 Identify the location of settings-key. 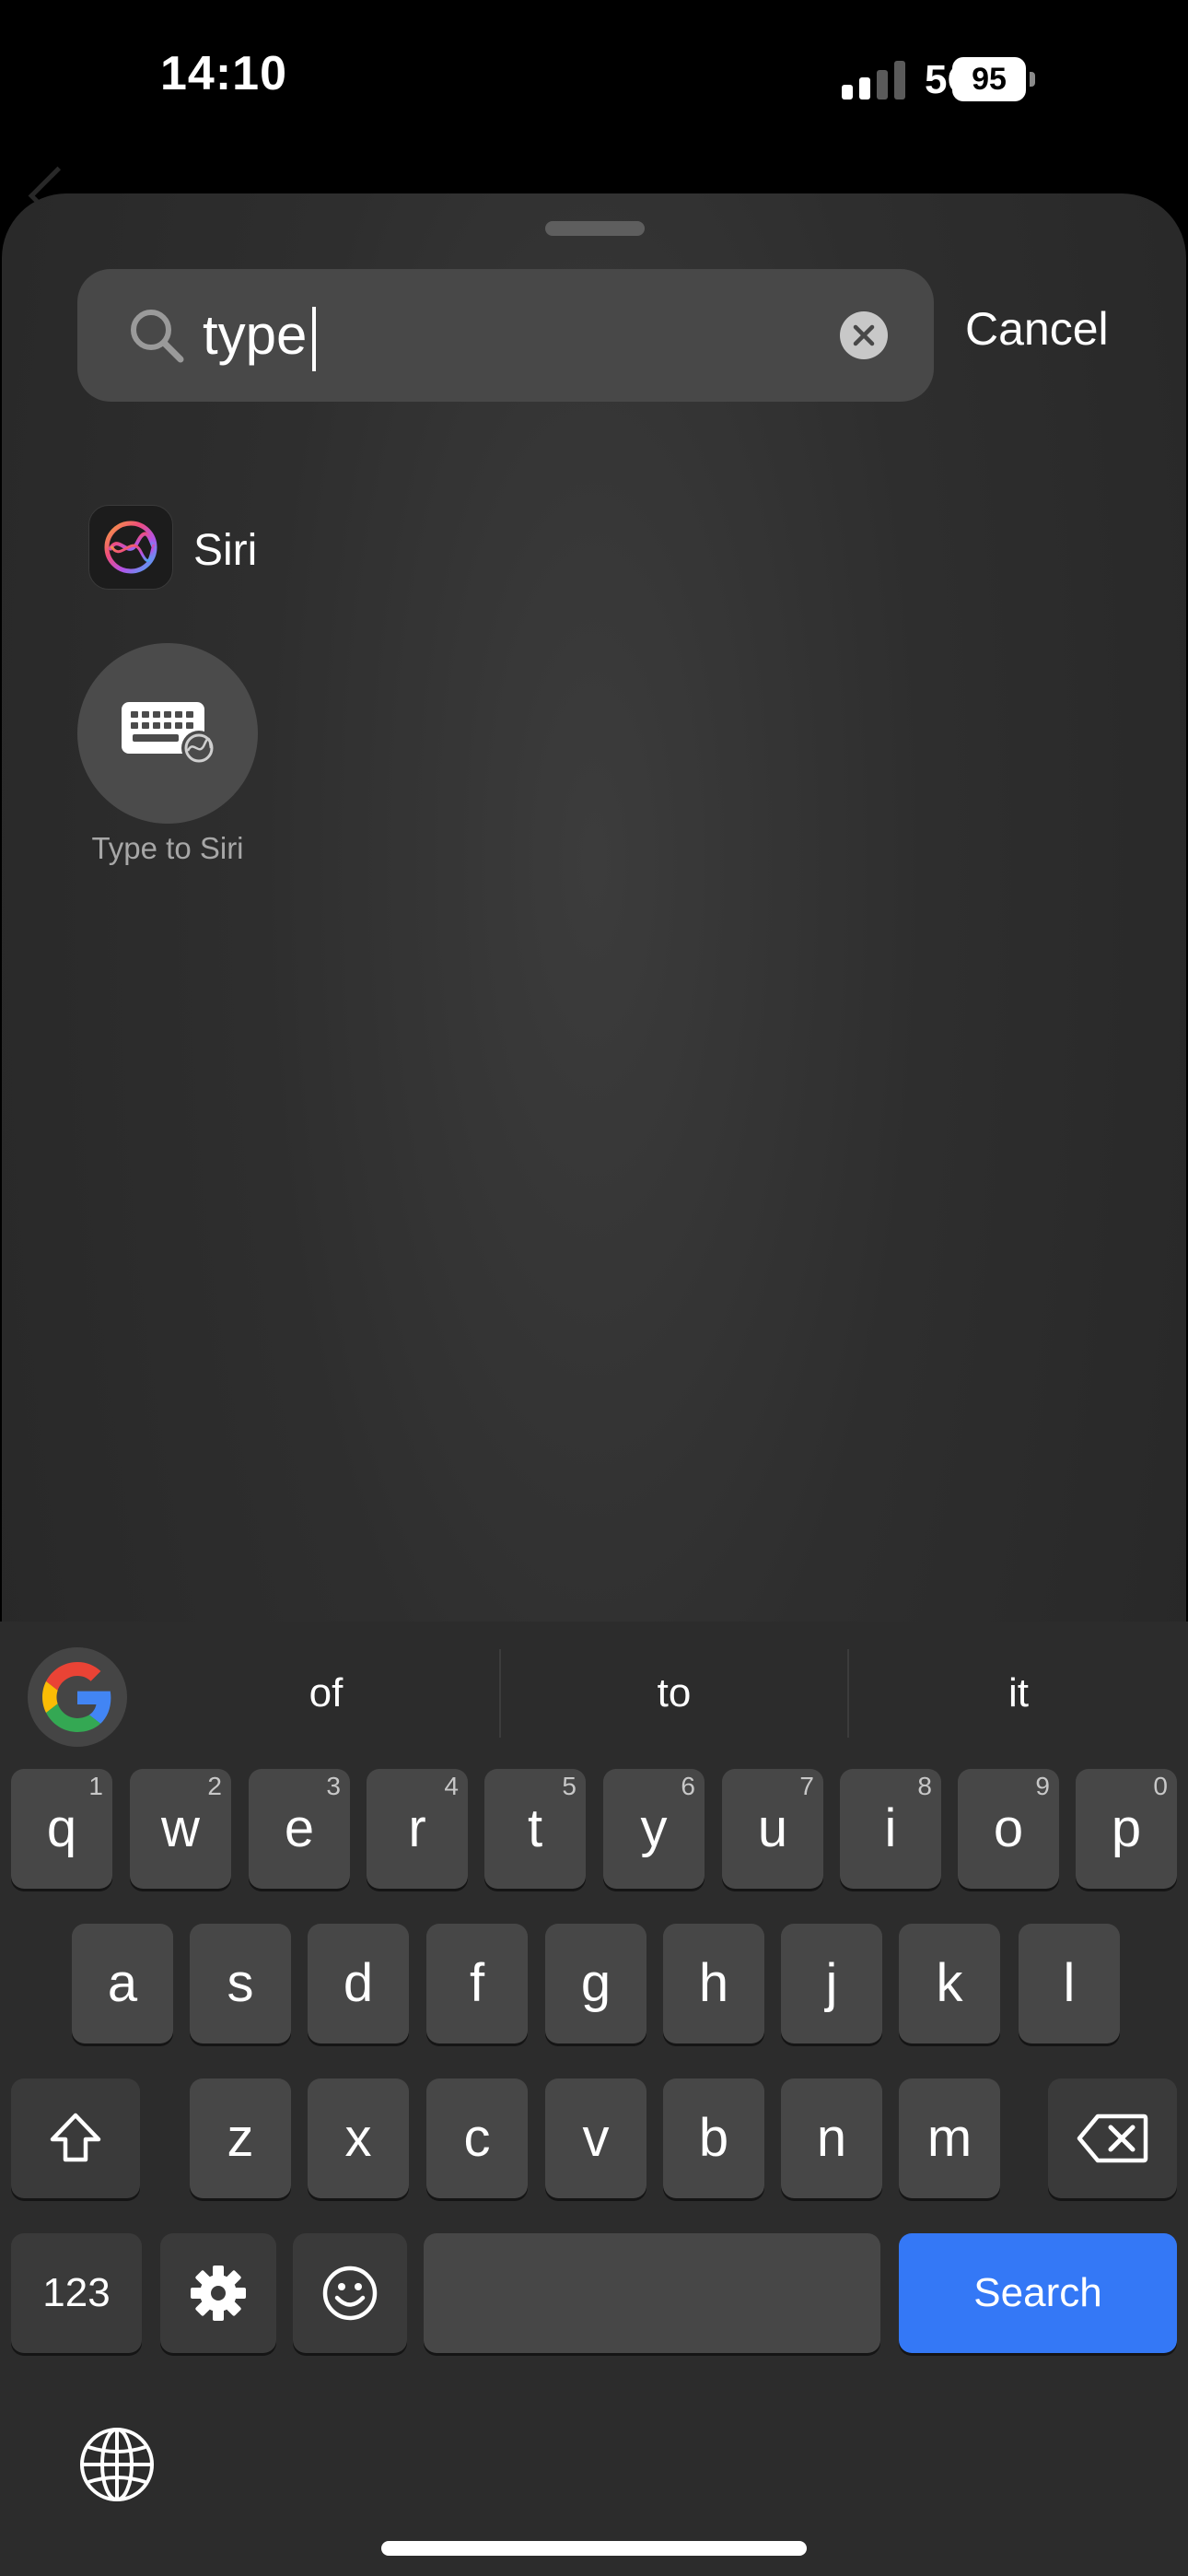
(218, 2293).